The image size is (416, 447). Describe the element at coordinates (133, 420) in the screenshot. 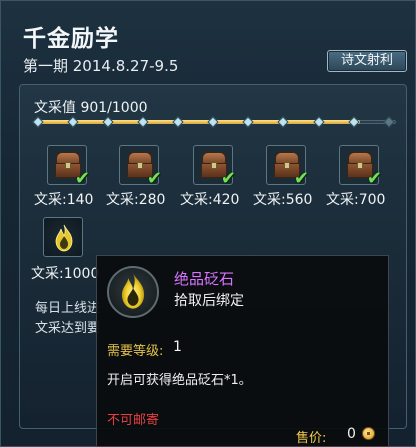

I see `no-mail-text: 不可邮寄` at that location.